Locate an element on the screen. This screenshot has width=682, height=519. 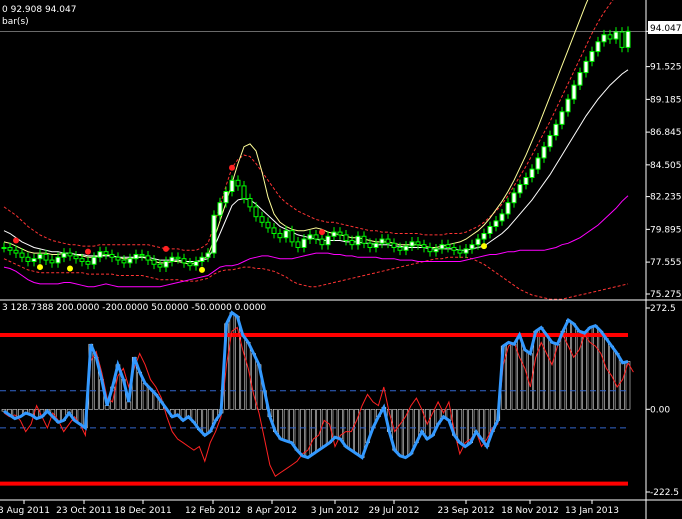
osc-tick-label: 272.5 is located at coordinates (663, 309).